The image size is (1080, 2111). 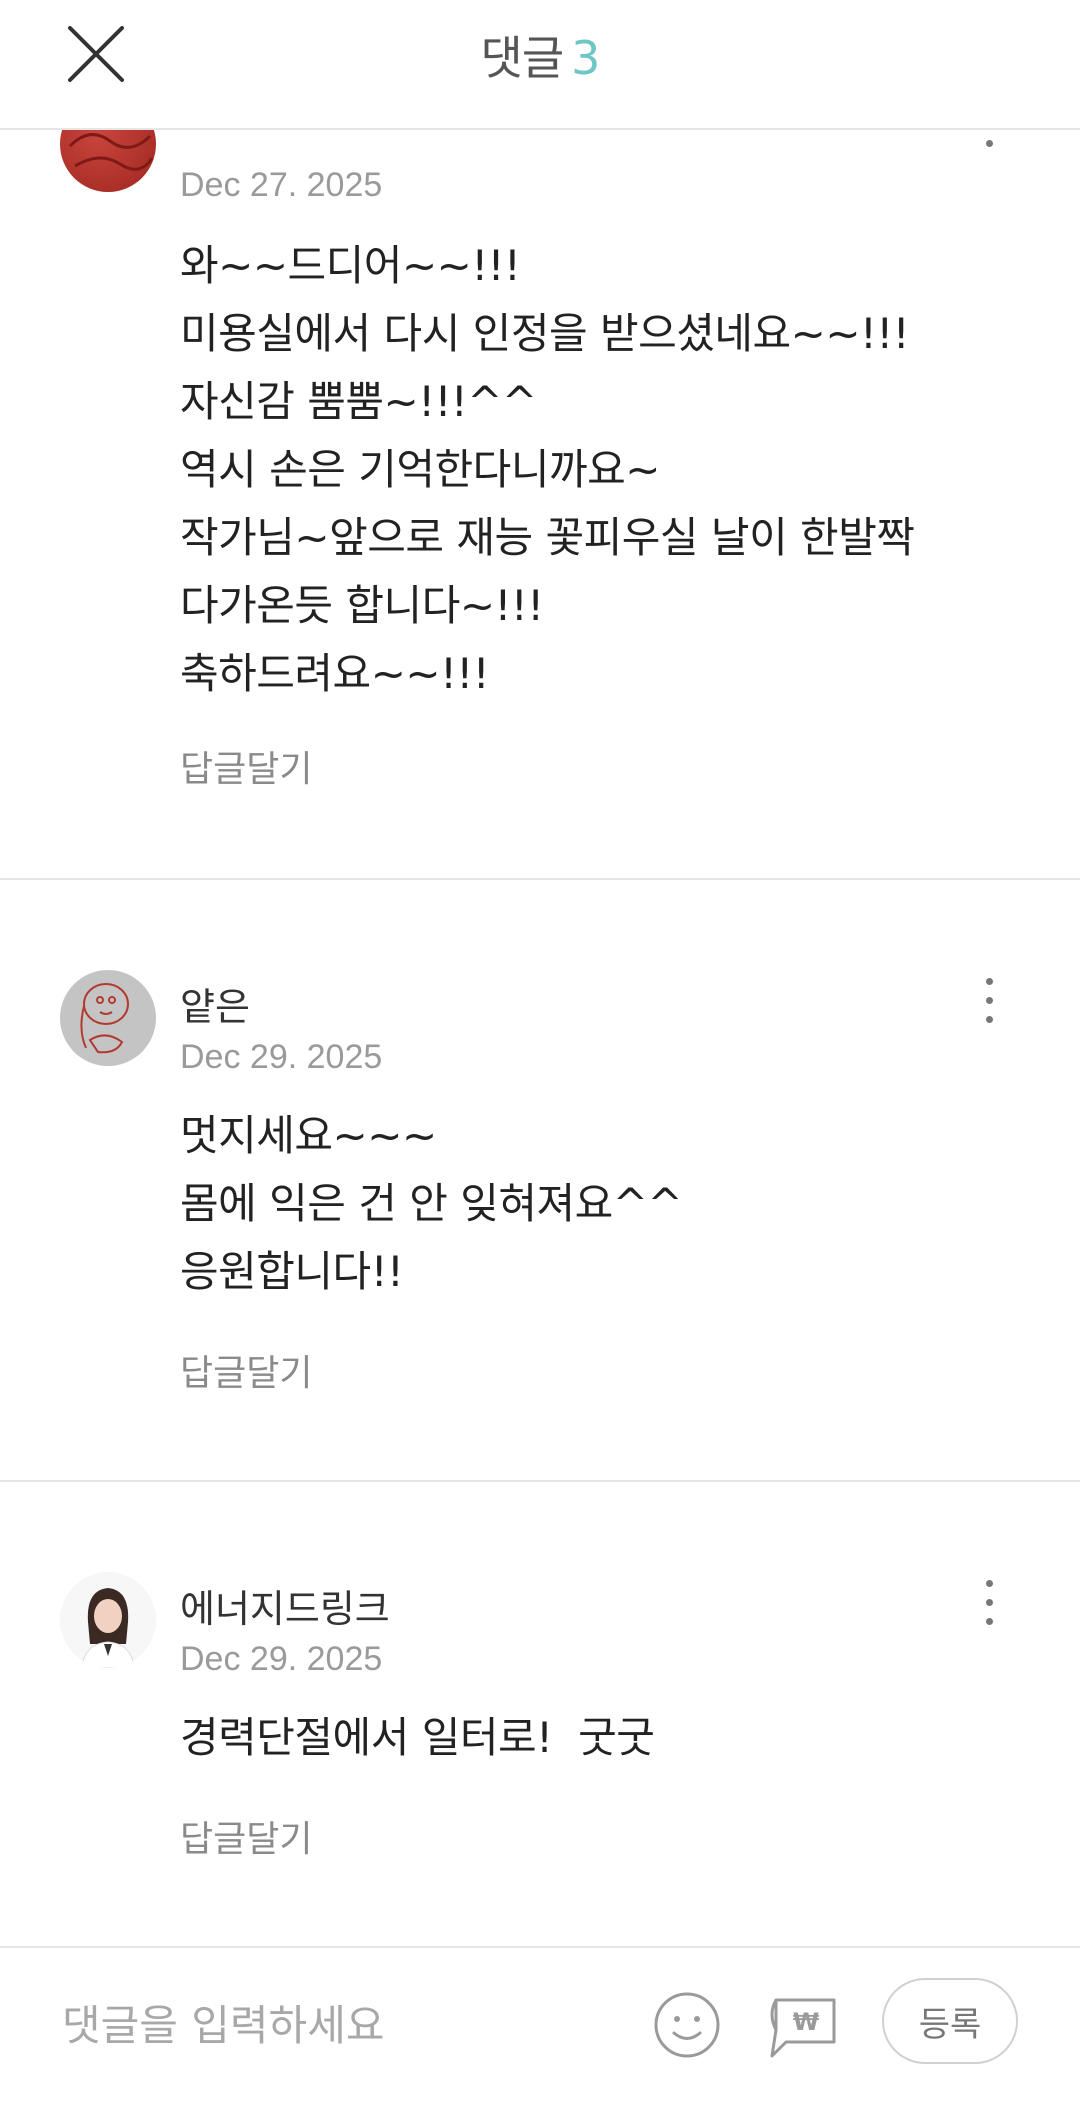 What do you see at coordinates (585, 58) in the screenshot?
I see `comment-count: 3` at bounding box center [585, 58].